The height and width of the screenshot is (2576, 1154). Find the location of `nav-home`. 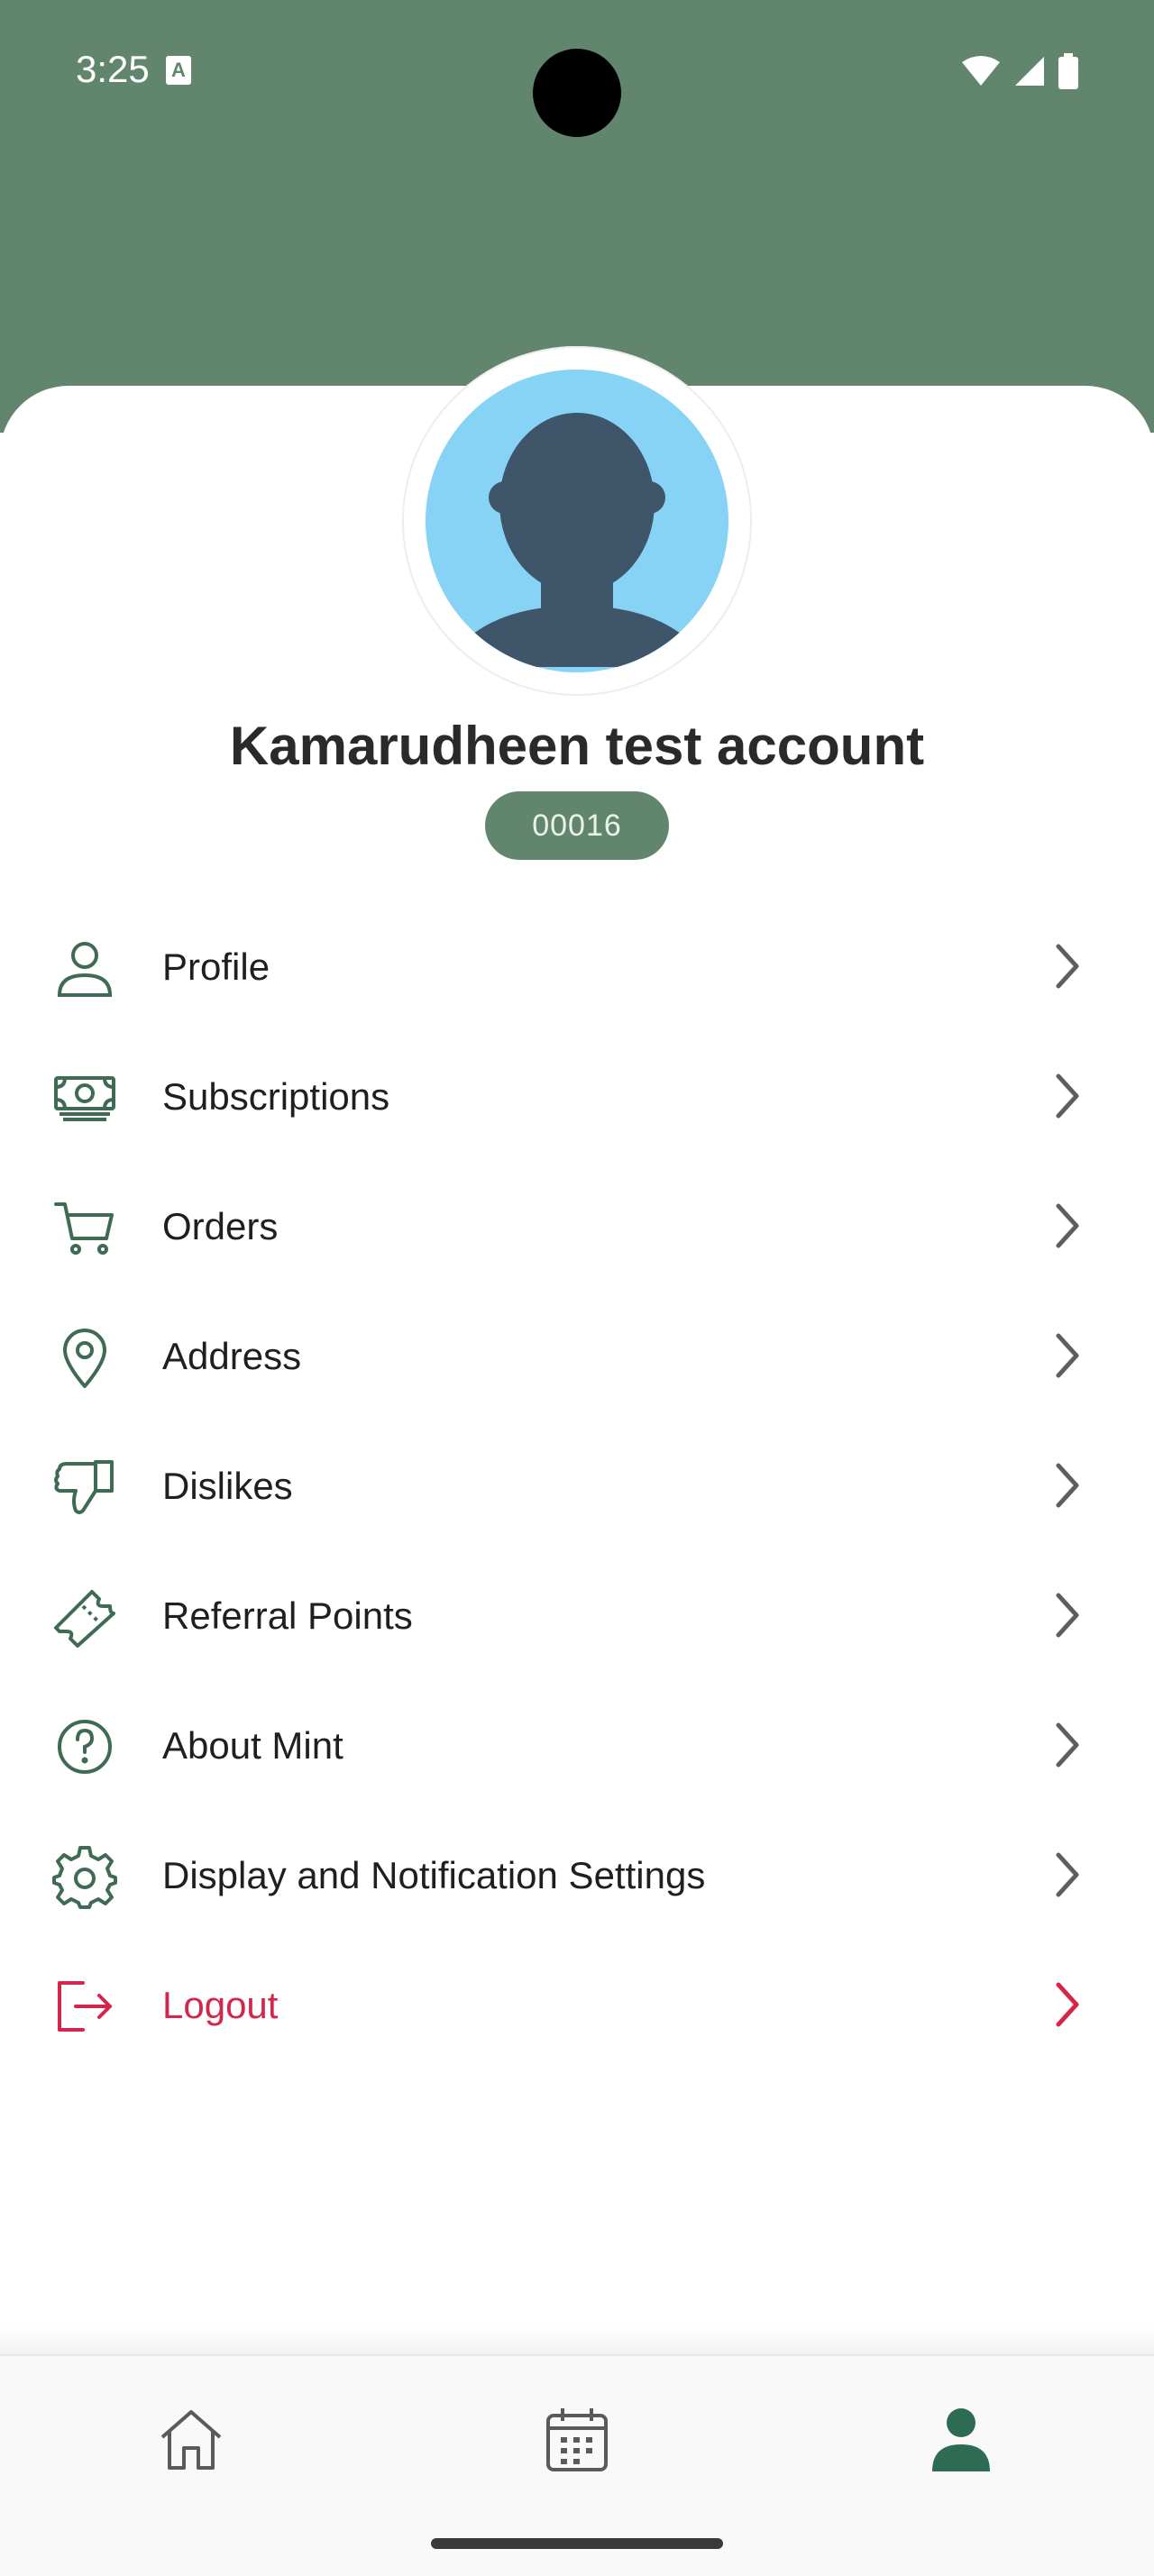

nav-home is located at coordinates (191, 2439).